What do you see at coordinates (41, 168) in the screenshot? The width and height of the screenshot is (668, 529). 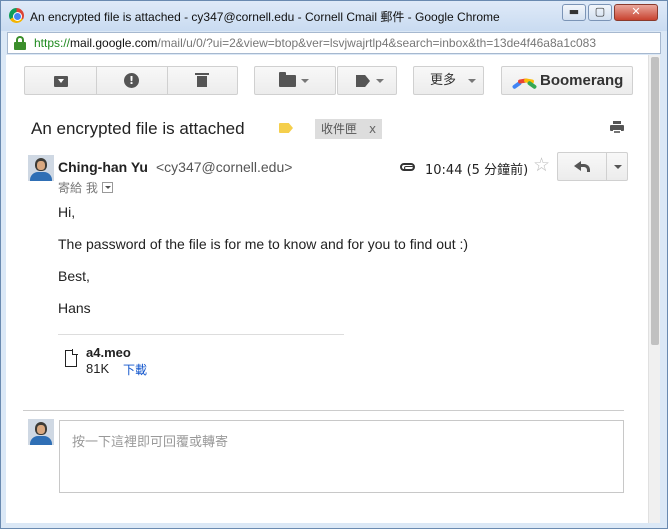 I see `sender-avatar` at bounding box center [41, 168].